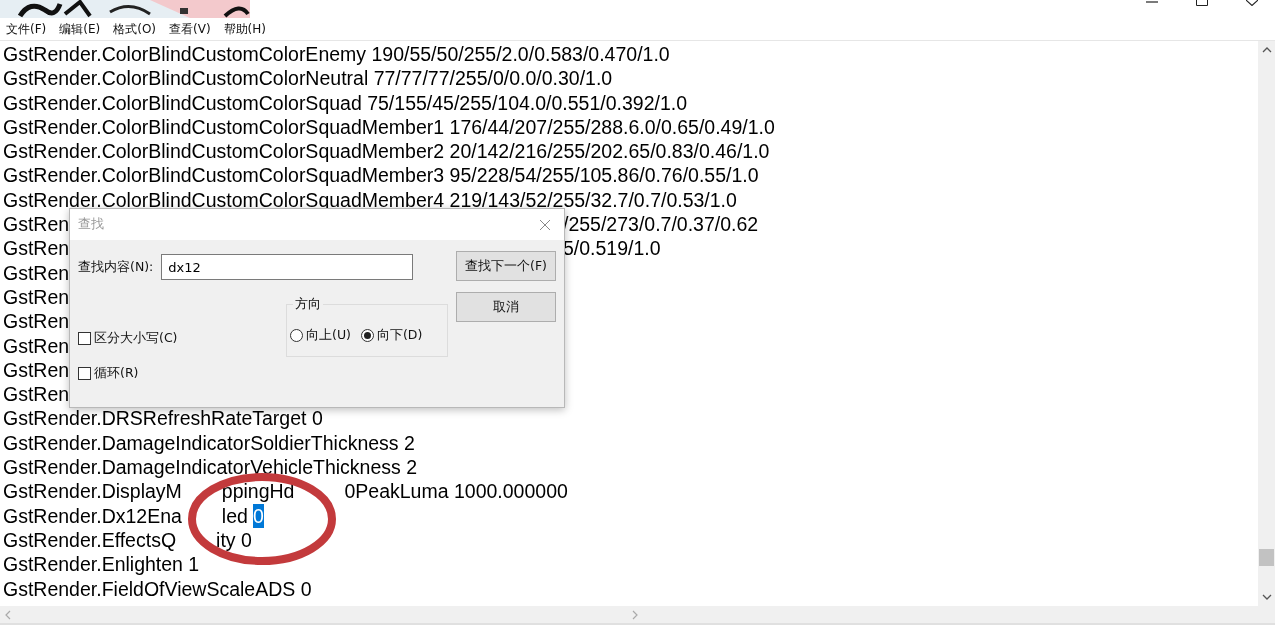 The width and height of the screenshot is (1275, 625). What do you see at coordinates (1202, 3) in the screenshot?
I see `maximize-icon` at bounding box center [1202, 3].